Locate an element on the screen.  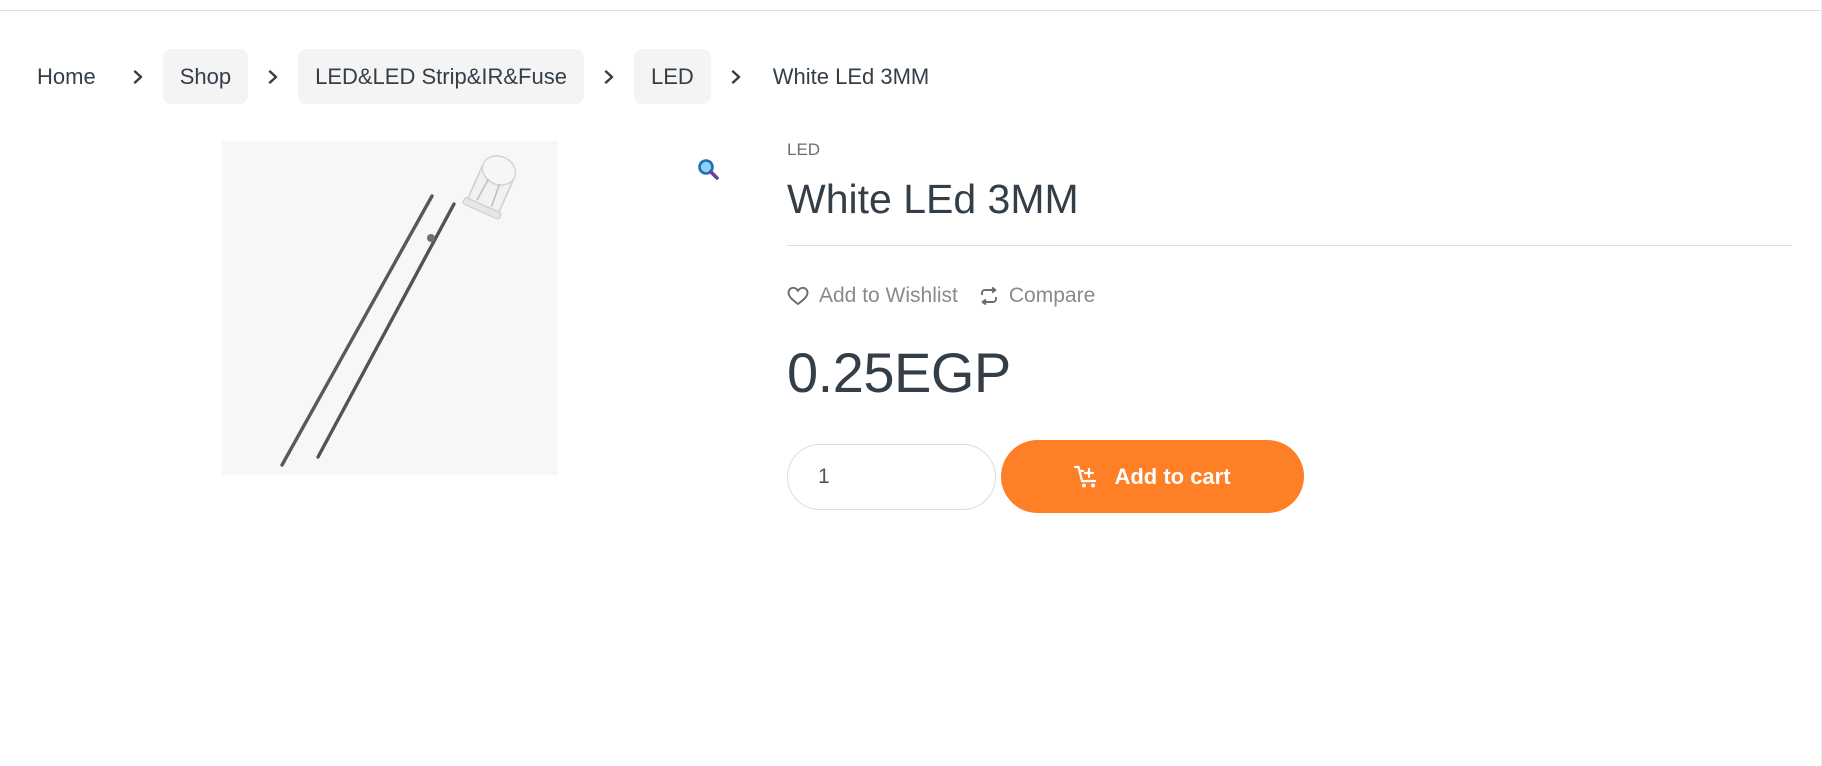
heart-icon is located at coordinates (798, 296).